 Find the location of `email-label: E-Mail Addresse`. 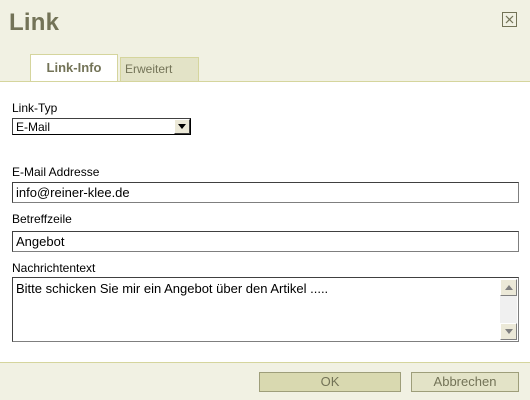

email-label: E-Mail Addresse is located at coordinates (56, 172).